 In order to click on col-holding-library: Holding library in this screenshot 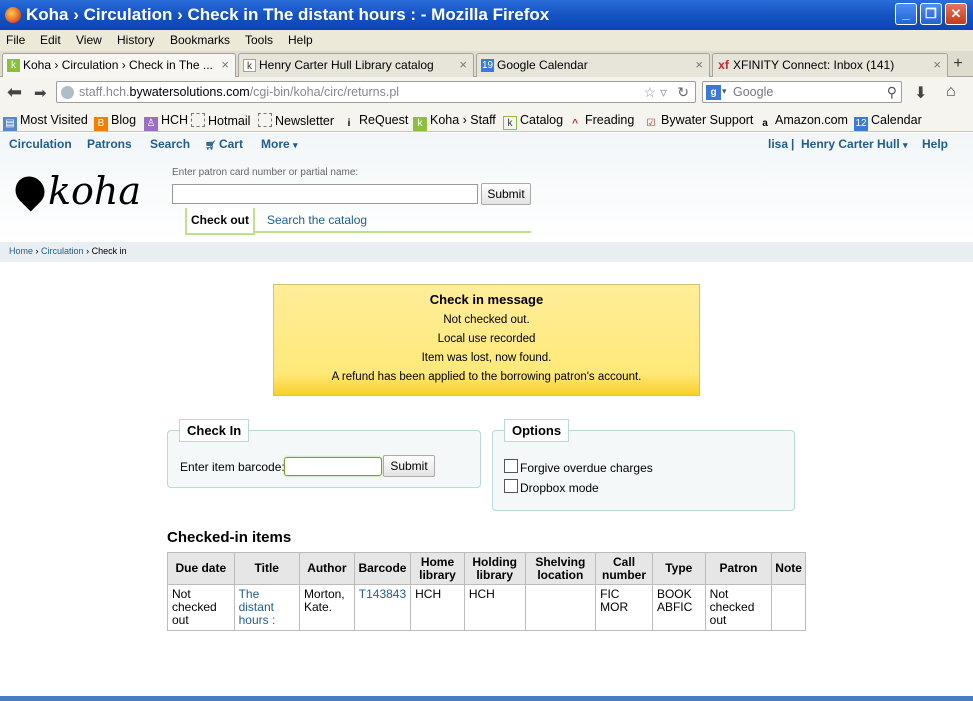, I will do `click(494, 568)`.